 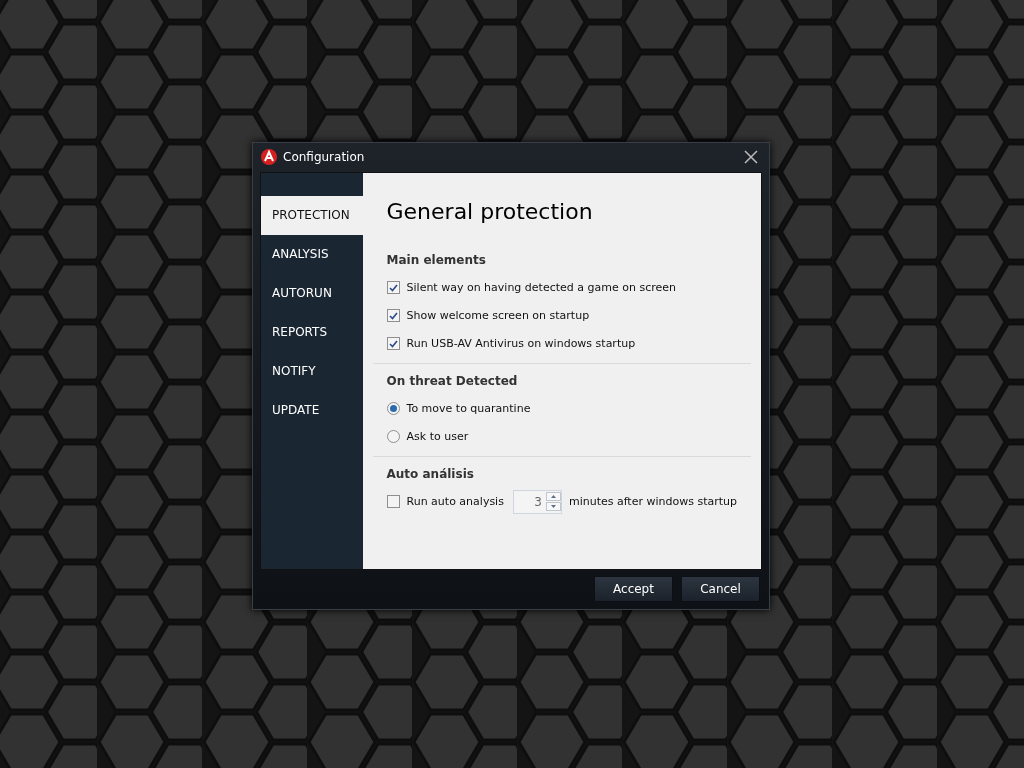 I want to click on spin-up-button, so click(x=553, y=496).